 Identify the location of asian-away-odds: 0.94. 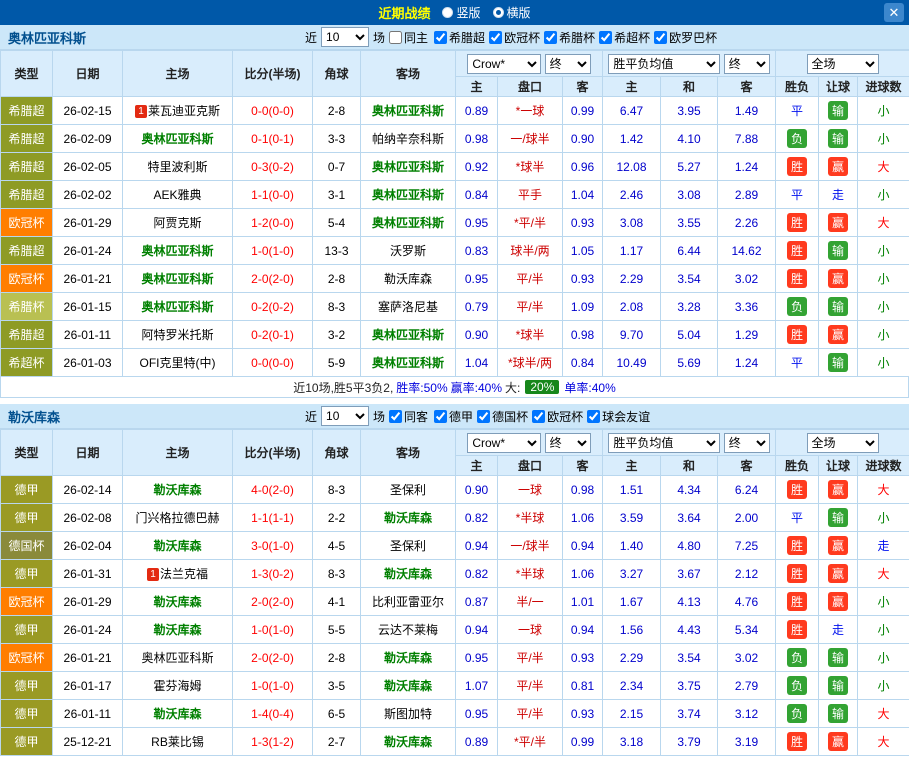
(583, 546).